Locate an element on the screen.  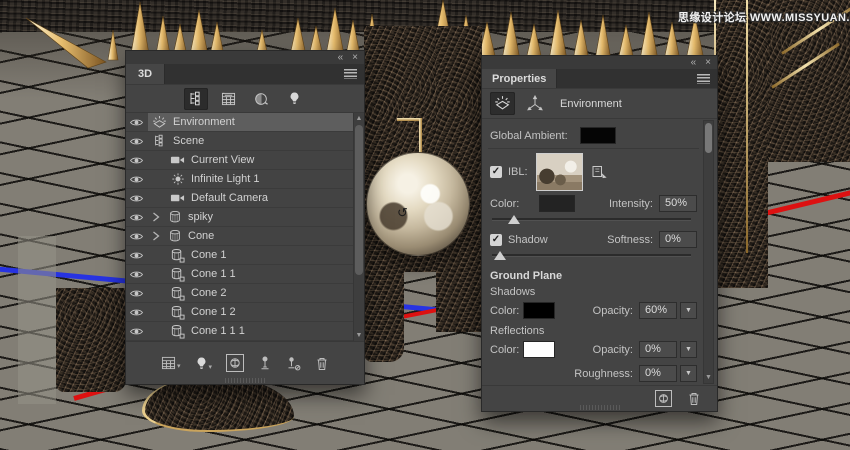
tab-properties: Properties is located at coordinates (520, 78).